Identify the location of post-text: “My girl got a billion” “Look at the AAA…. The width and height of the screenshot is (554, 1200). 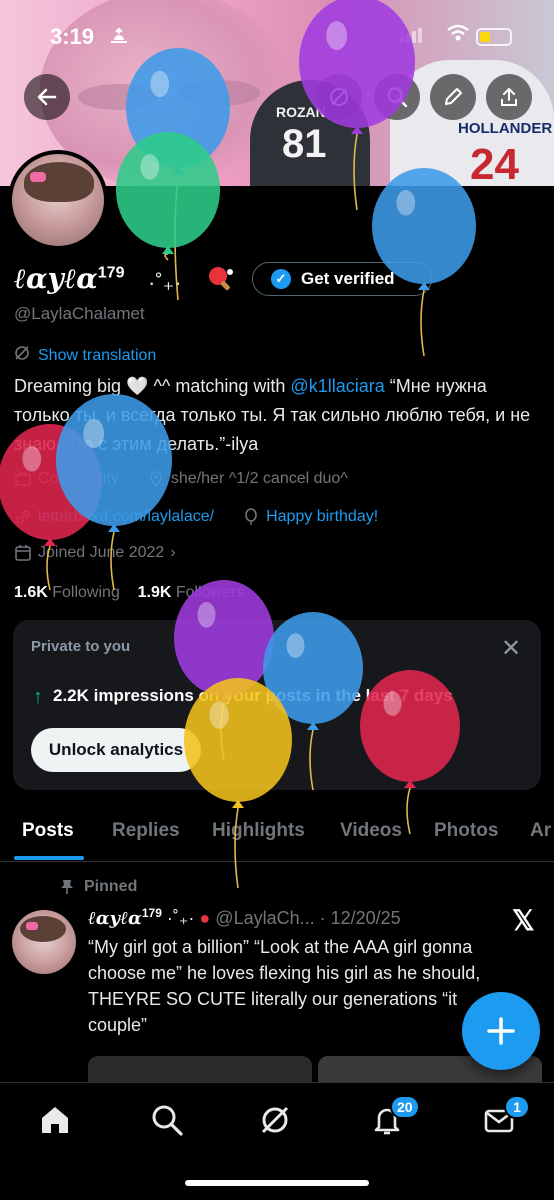
(284, 986).